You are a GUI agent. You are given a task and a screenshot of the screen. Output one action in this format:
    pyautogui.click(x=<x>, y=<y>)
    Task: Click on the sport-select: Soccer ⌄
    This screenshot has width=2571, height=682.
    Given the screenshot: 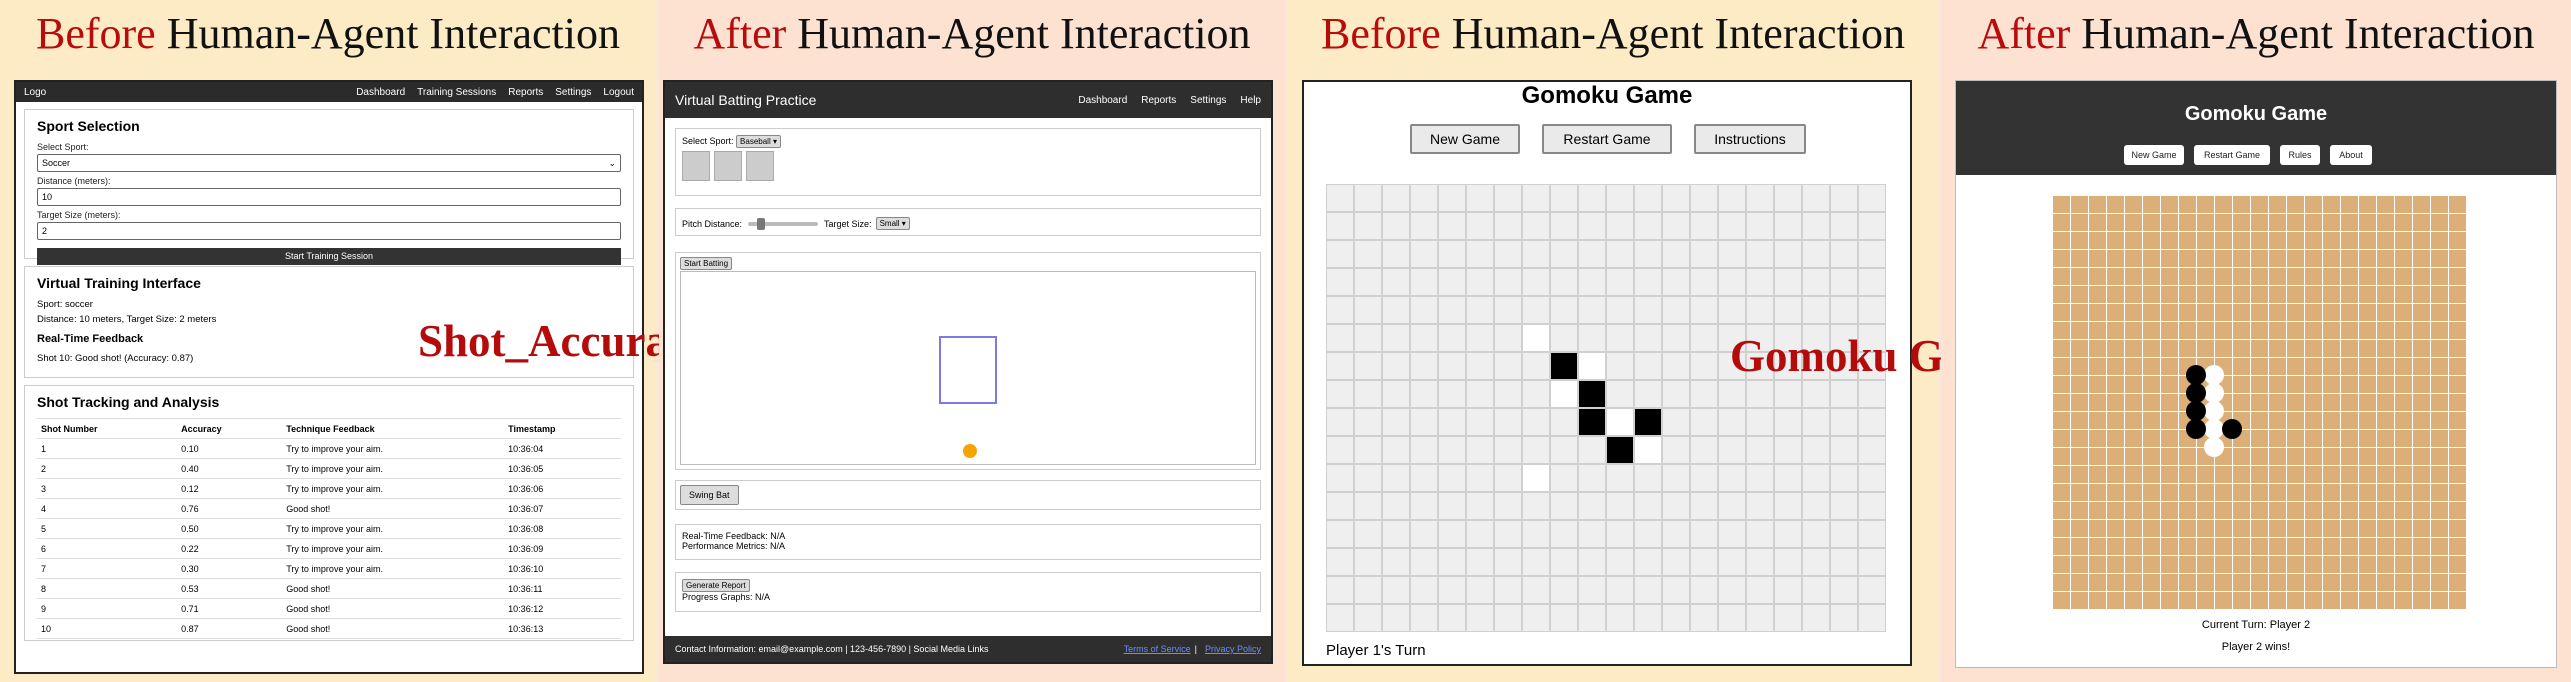 What is the action you would take?
    pyautogui.click(x=329, y=163)
    